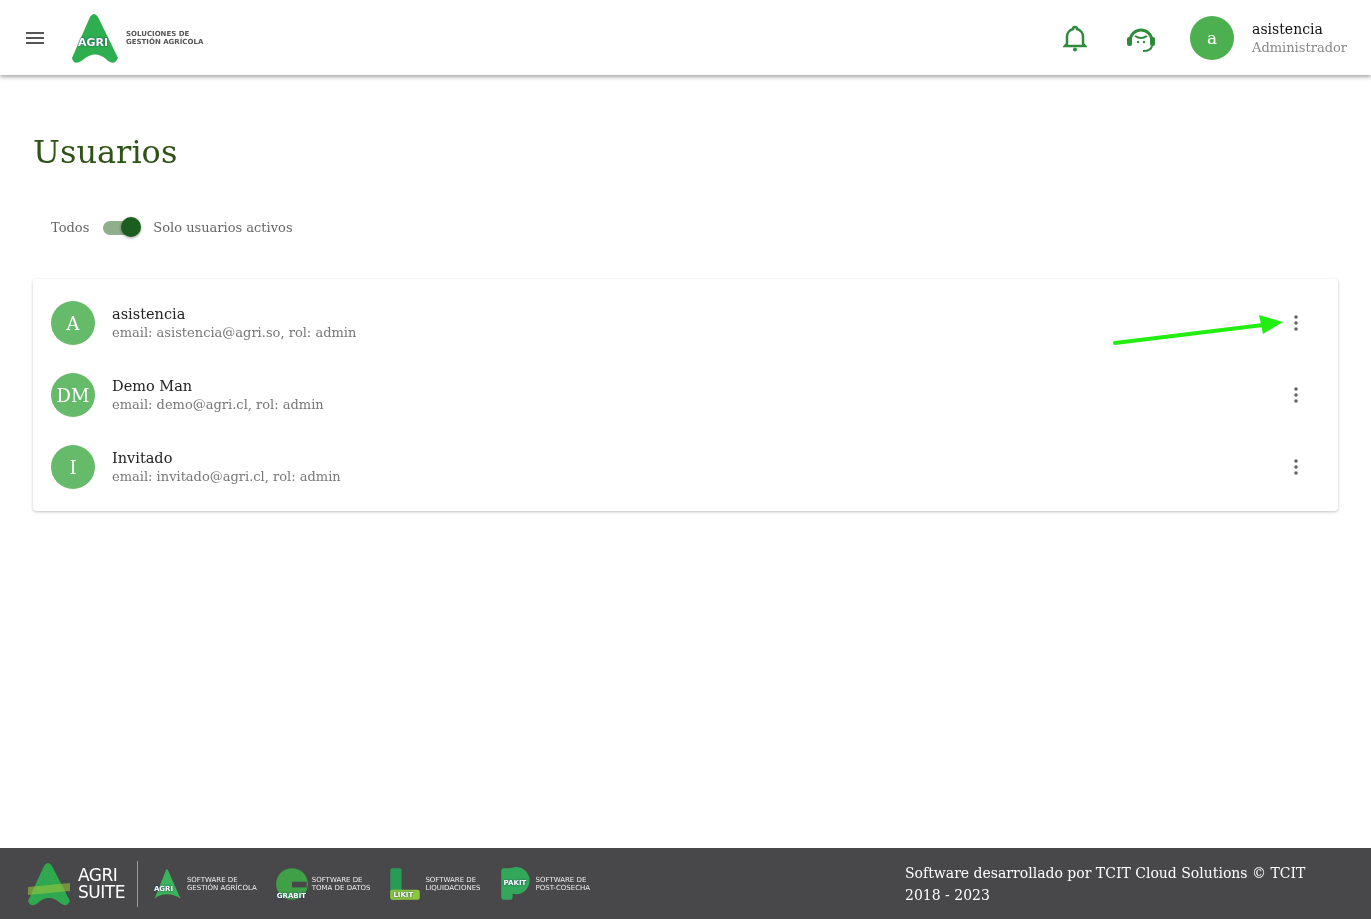  Describe the element at coordinates (227, 476) in the screenshot. I see `user-details: email: invitado@agri.cl, rol: admin` at that location.